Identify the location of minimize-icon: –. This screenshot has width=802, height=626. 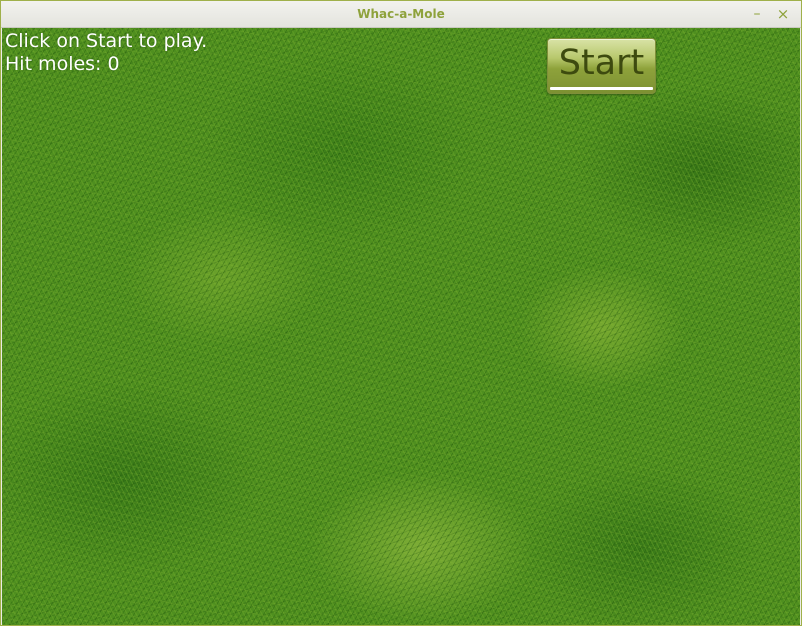
(757, 14).